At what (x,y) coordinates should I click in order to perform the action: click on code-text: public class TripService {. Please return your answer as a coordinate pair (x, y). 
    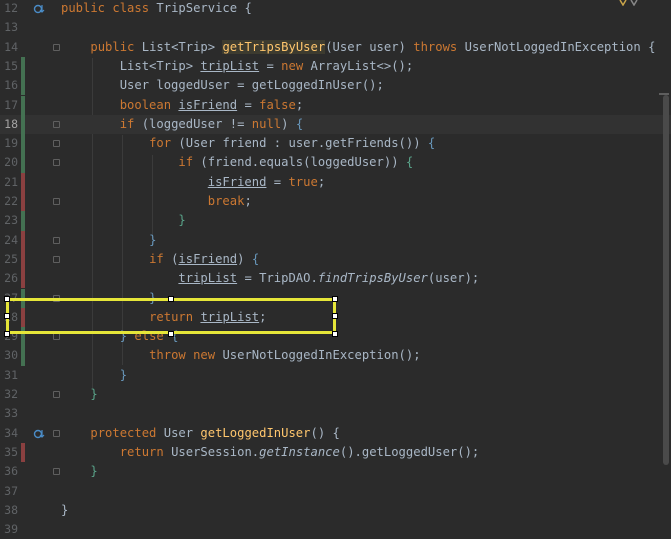
    Looking at the image, I should click on (156, 9).